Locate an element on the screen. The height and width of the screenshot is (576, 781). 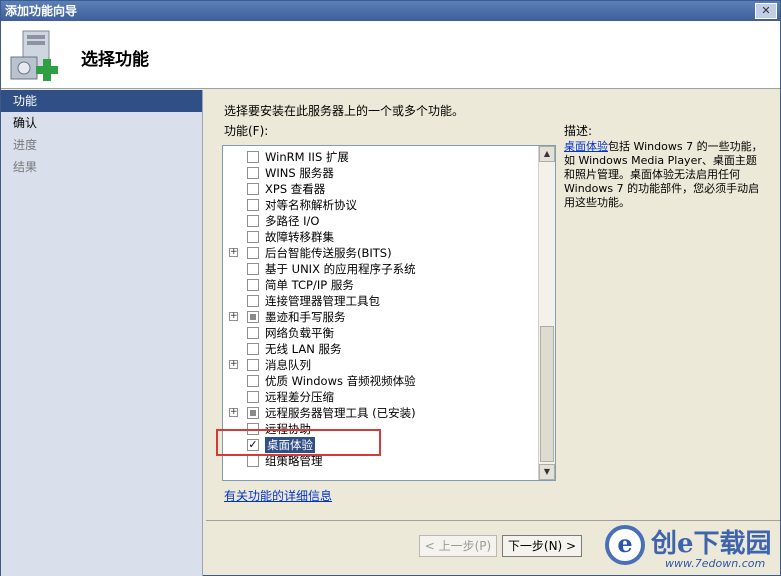
feature-row: 远程差分压缩 is located at coordinates (381, 397).